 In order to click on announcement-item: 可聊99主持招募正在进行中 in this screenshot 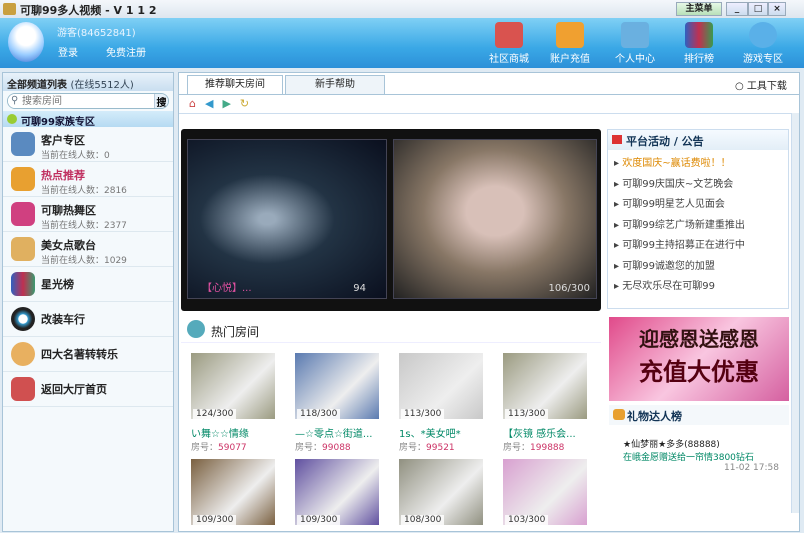, I will do `click(698, 242)`.